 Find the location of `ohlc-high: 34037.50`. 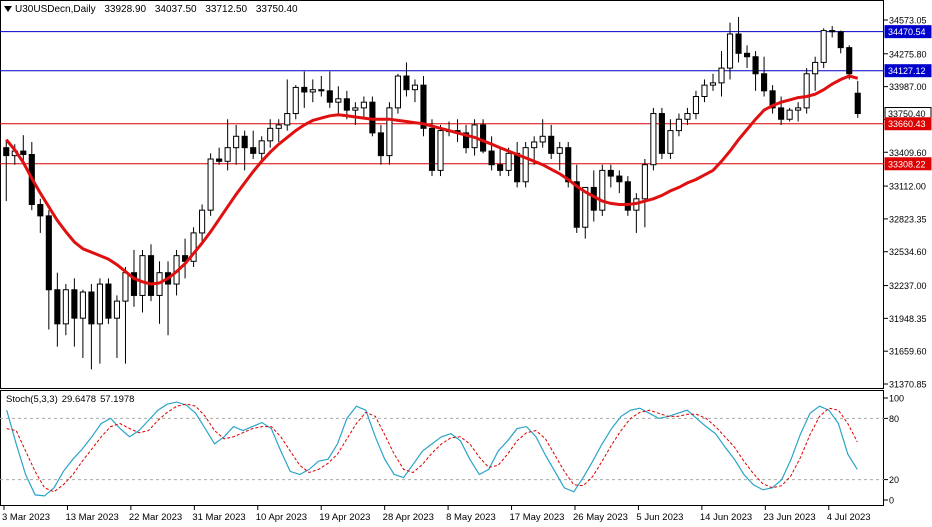

ohlc-high: 34037.50 is located at coordinates (175, 9).